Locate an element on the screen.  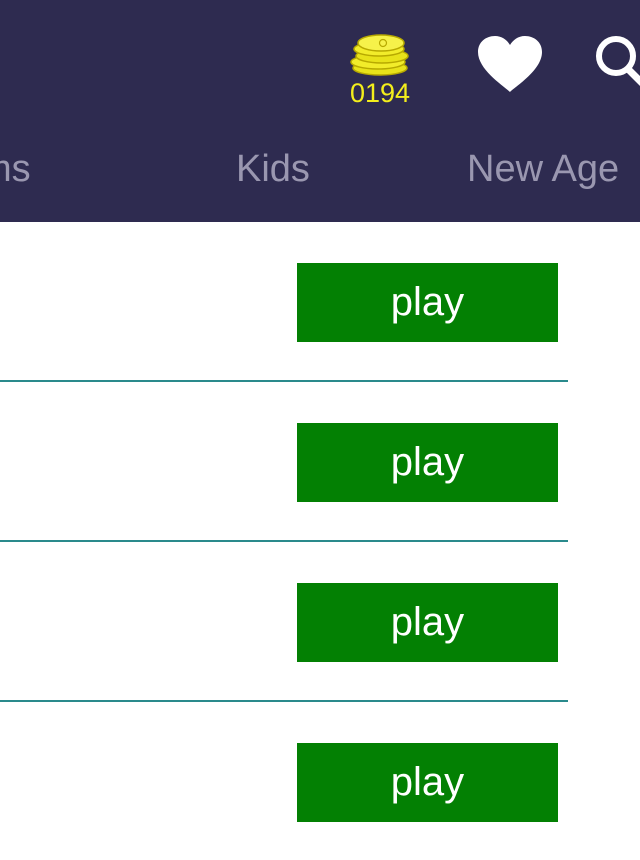
favorites-button is located at coordinates (510, 64).